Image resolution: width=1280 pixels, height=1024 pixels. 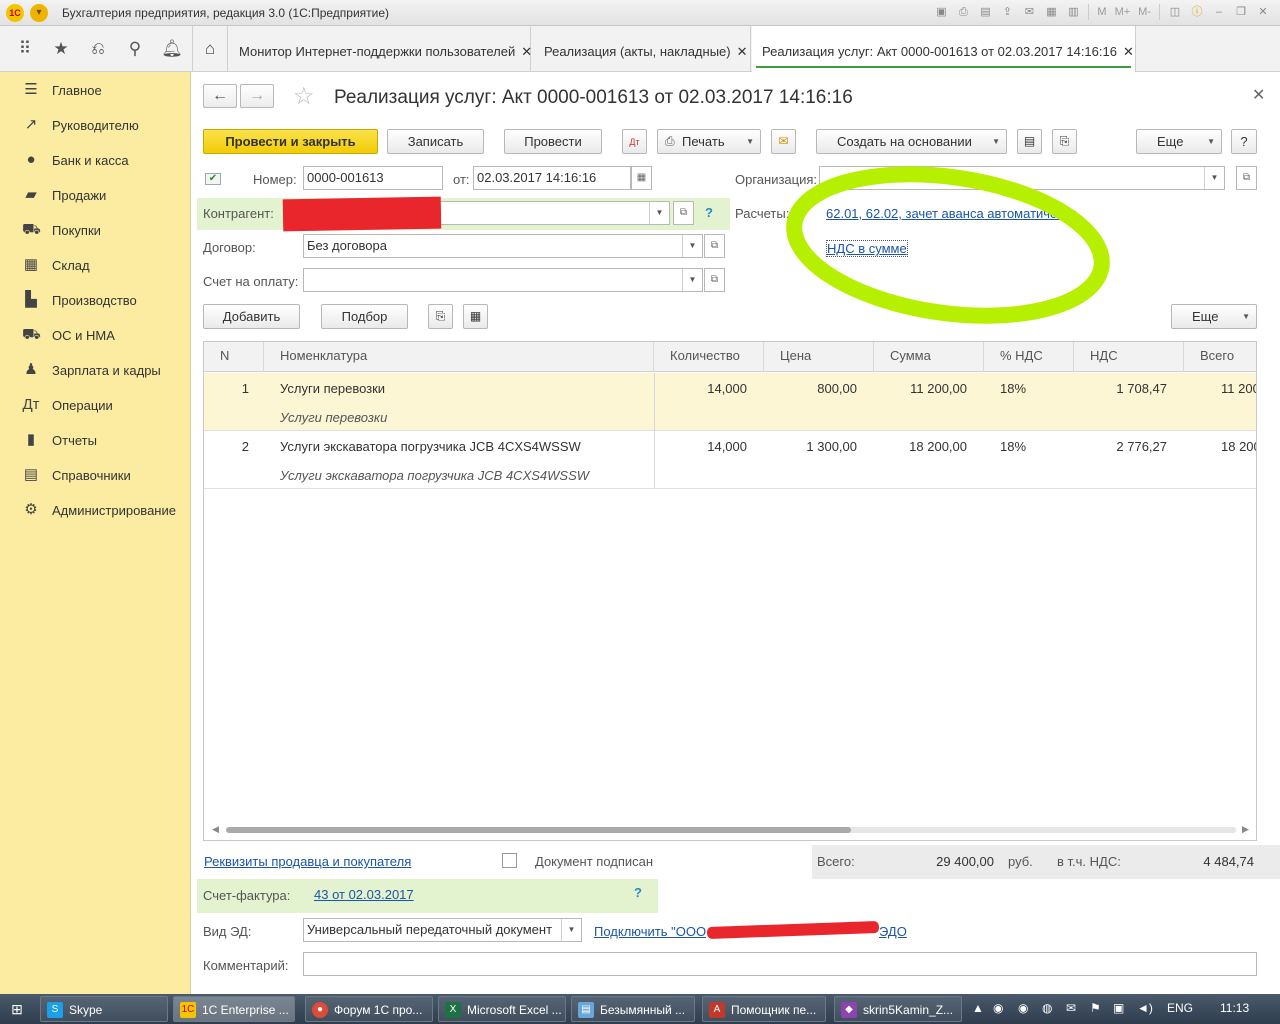 What do you see at coordinates (290, 141) in the screenshot?
I see `post-and-close-button: Провести и закрыть` at bounding box center [290, 141].